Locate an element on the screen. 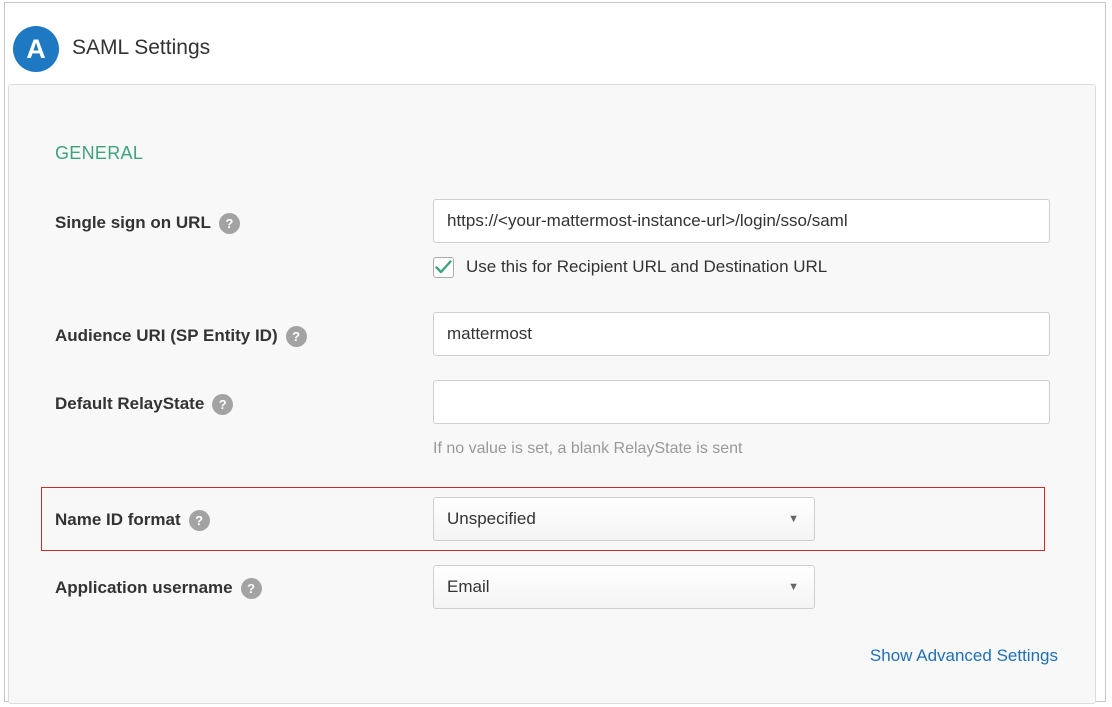 Image resolution: width=1112 pixels, height=707 pixels. checkmark-icon is located at coordinates (443, 267).